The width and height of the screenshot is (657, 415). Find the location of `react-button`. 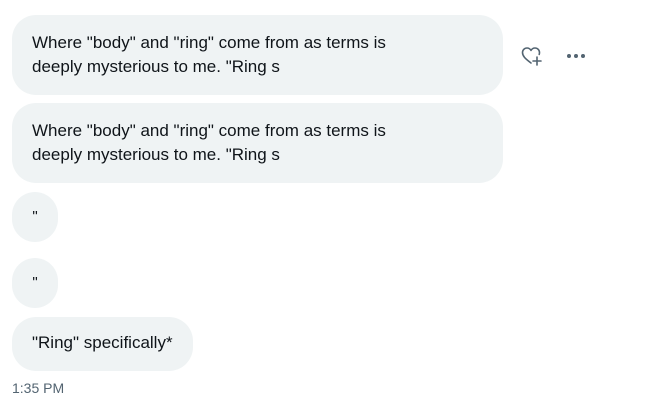

react-button is located at coordinates (532, 56).